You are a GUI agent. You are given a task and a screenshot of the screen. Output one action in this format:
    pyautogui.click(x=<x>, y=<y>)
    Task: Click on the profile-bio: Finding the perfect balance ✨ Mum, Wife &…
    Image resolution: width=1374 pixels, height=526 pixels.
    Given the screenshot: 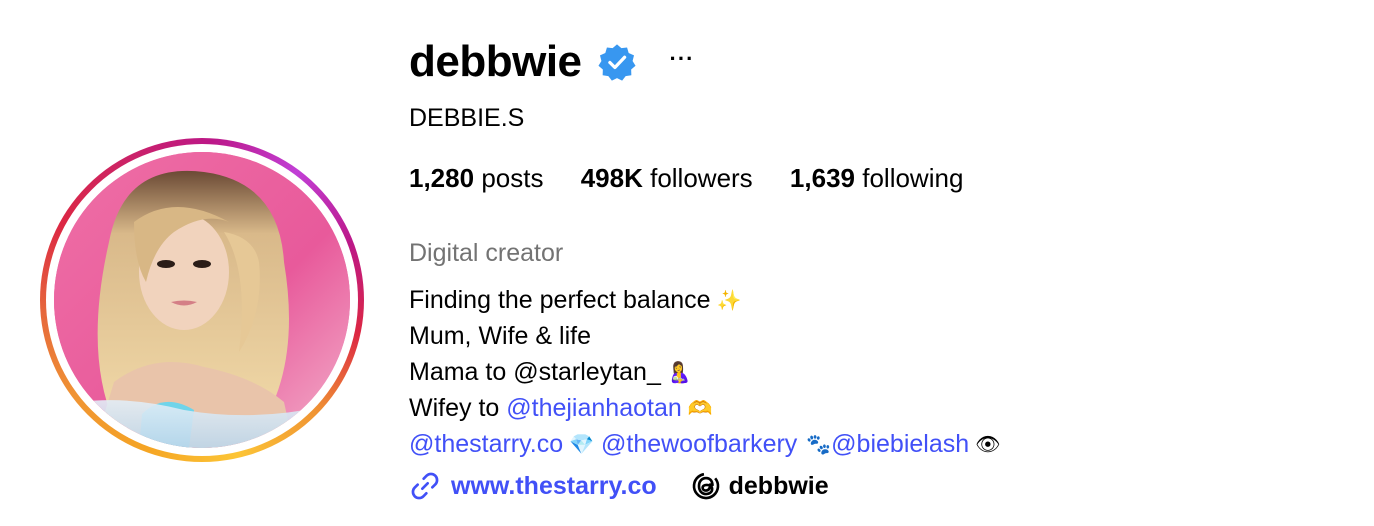 What is the action you would take?
    pyautogui.click(x=705, y=372)
    